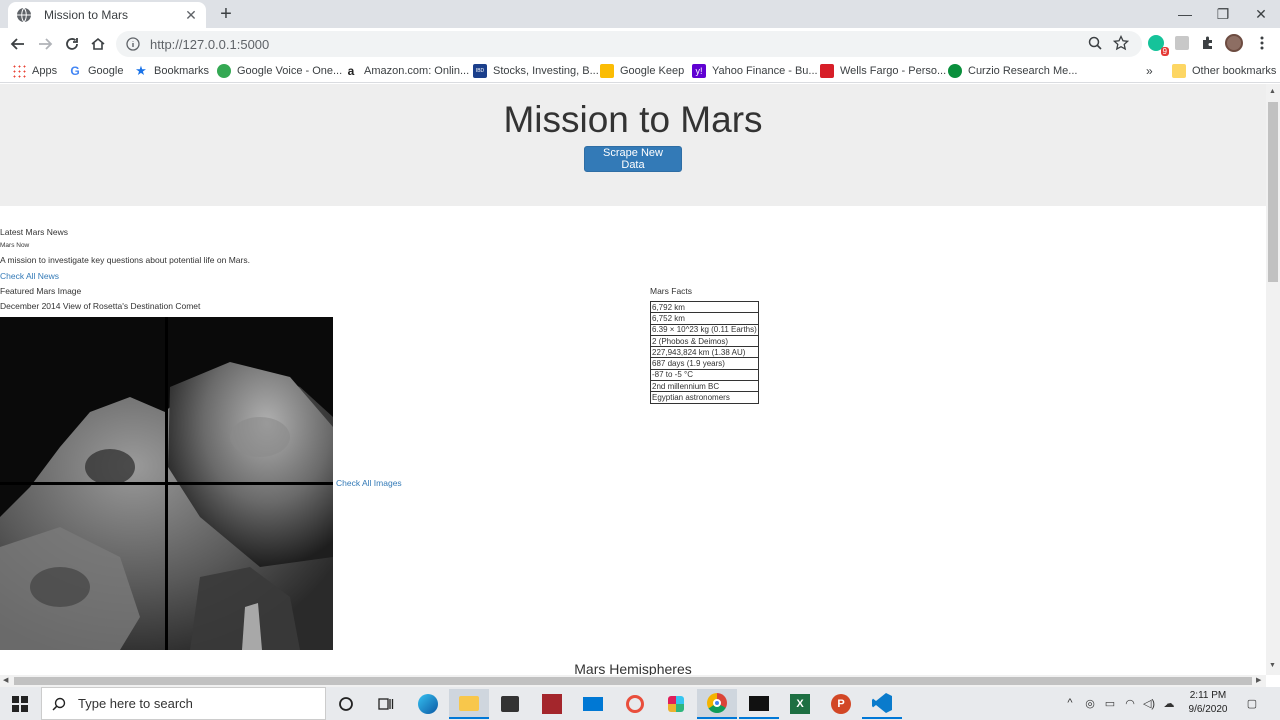  Describe the element at coordinates (704, 329) in the screenshot. I see `table-cell: 6.39 × 10^23 kg (0.11 Earths)` at that location.